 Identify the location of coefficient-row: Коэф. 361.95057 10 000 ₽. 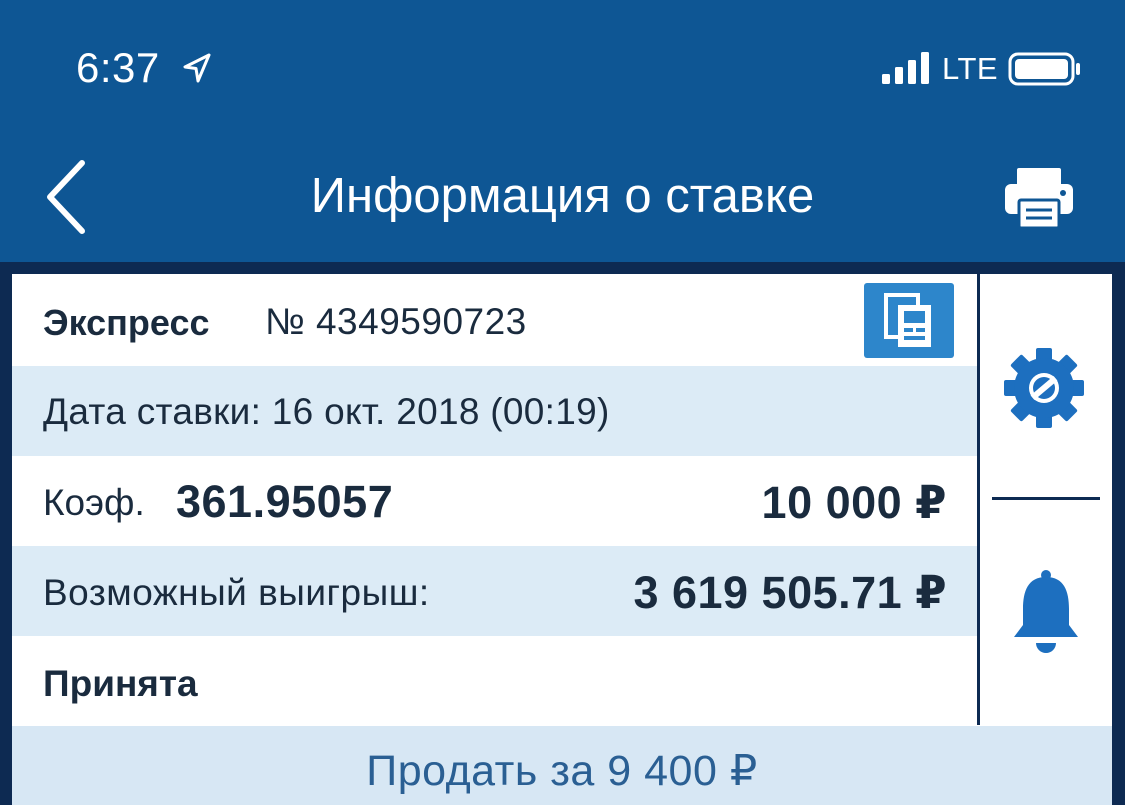
(494, 501).